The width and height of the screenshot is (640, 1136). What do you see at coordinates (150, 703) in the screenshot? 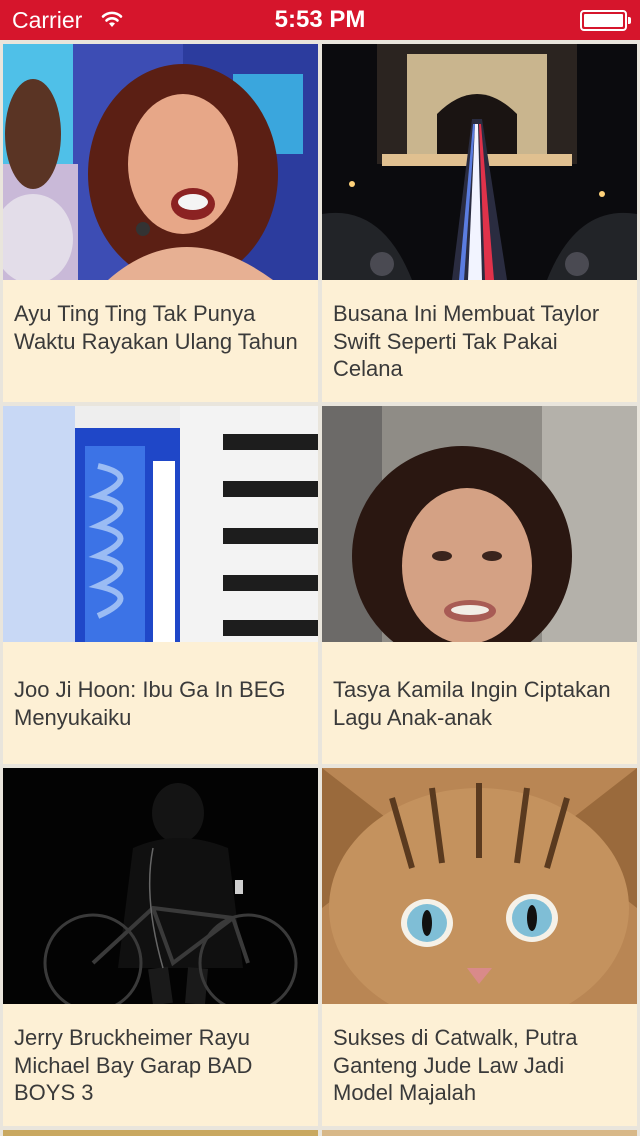
I see `news-title: Joo Ji Hoon: Ibu Ga In BEG Menyukaiku` at bounding box center [150, 703].